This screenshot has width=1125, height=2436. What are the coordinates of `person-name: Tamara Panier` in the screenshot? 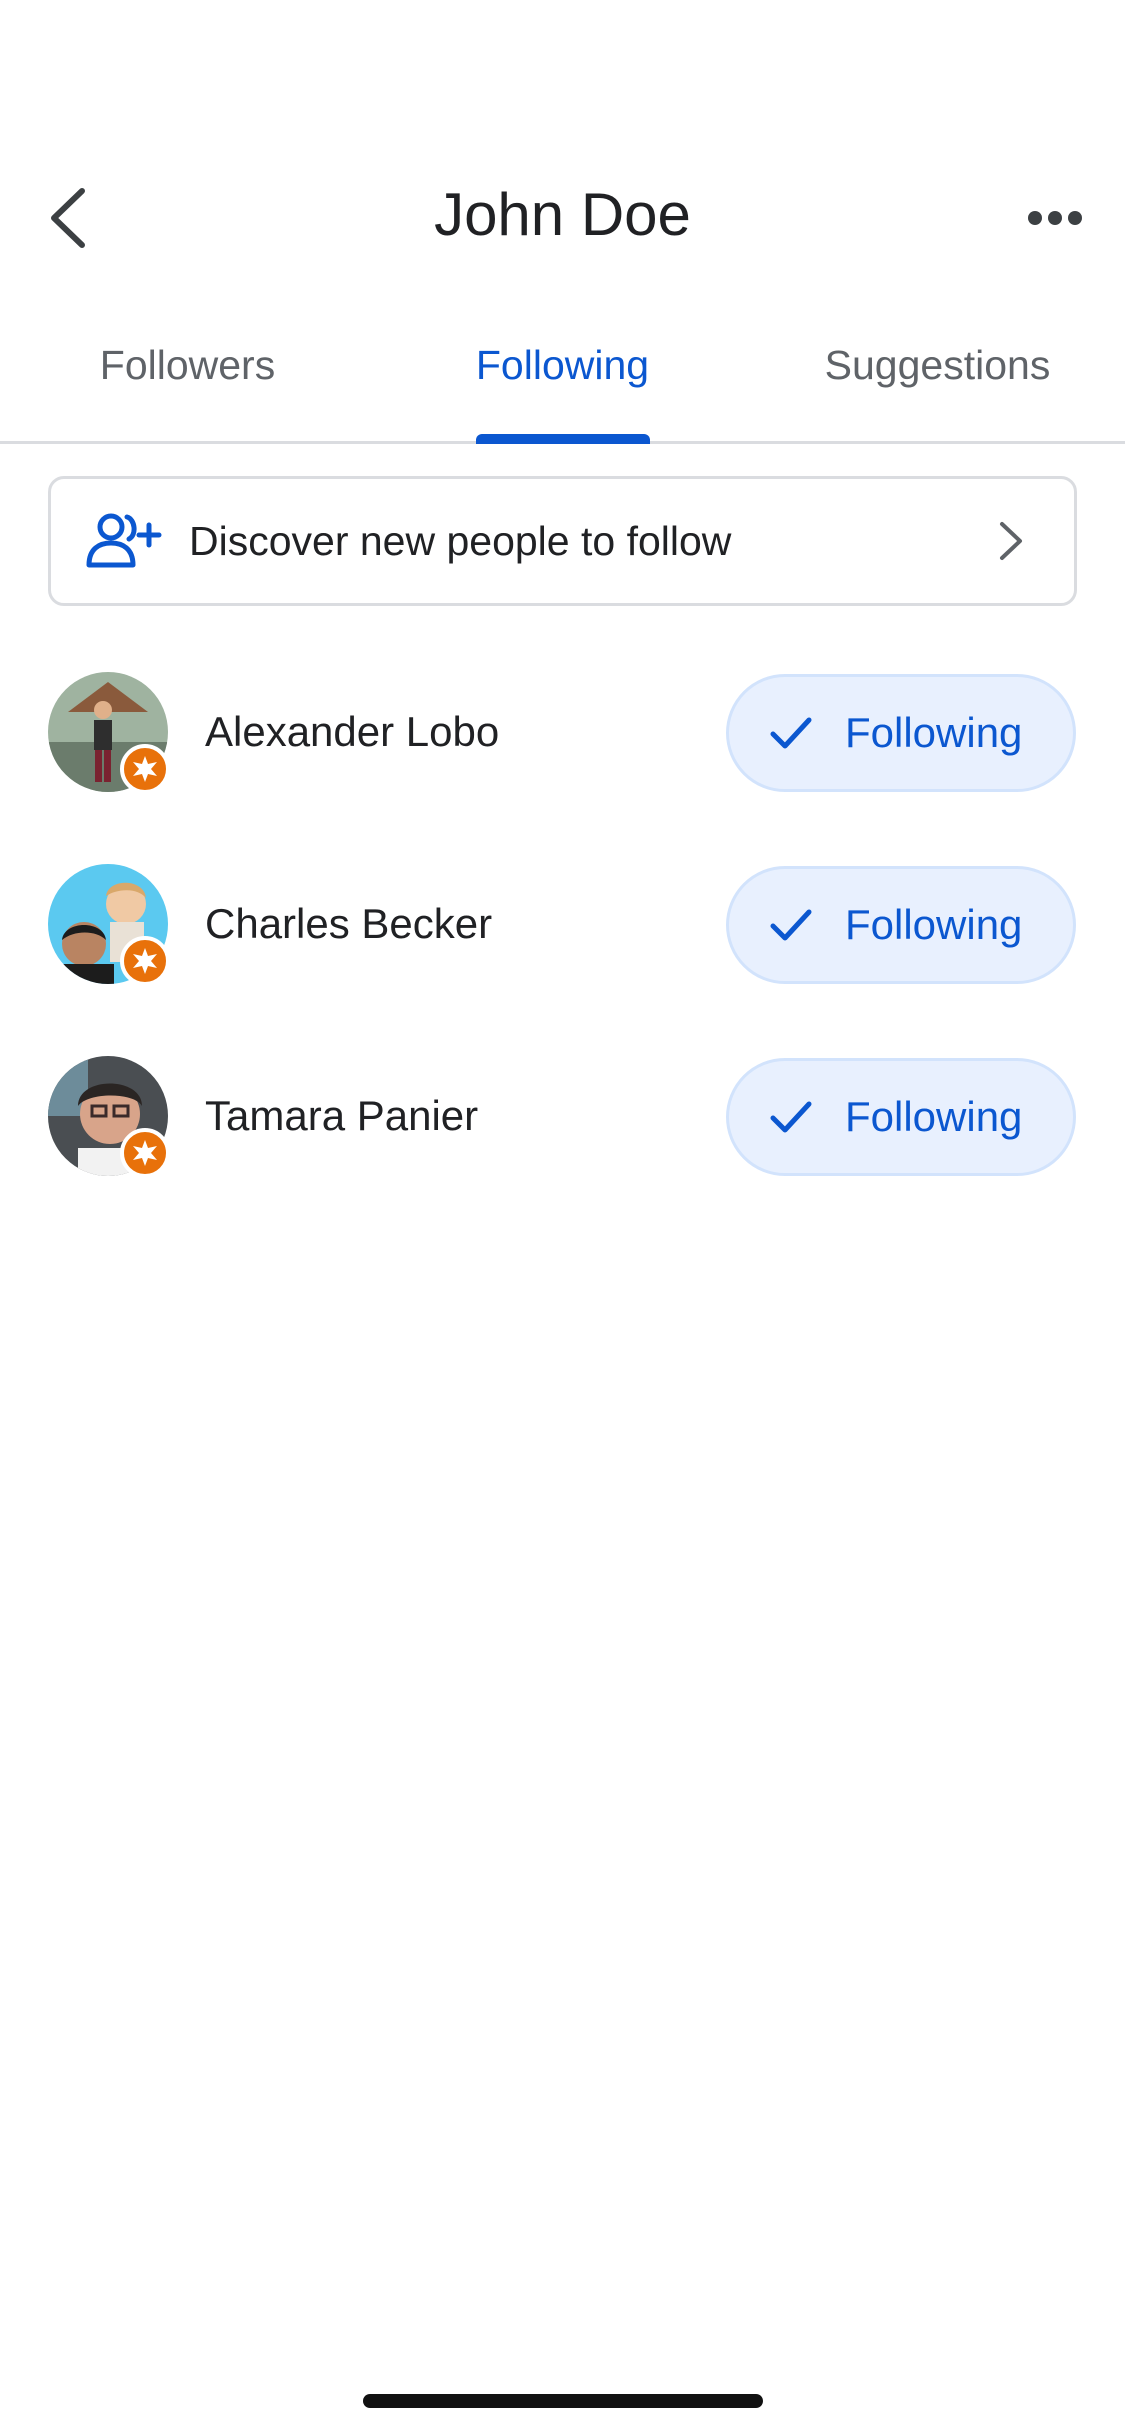 It's located at (341, 1116).